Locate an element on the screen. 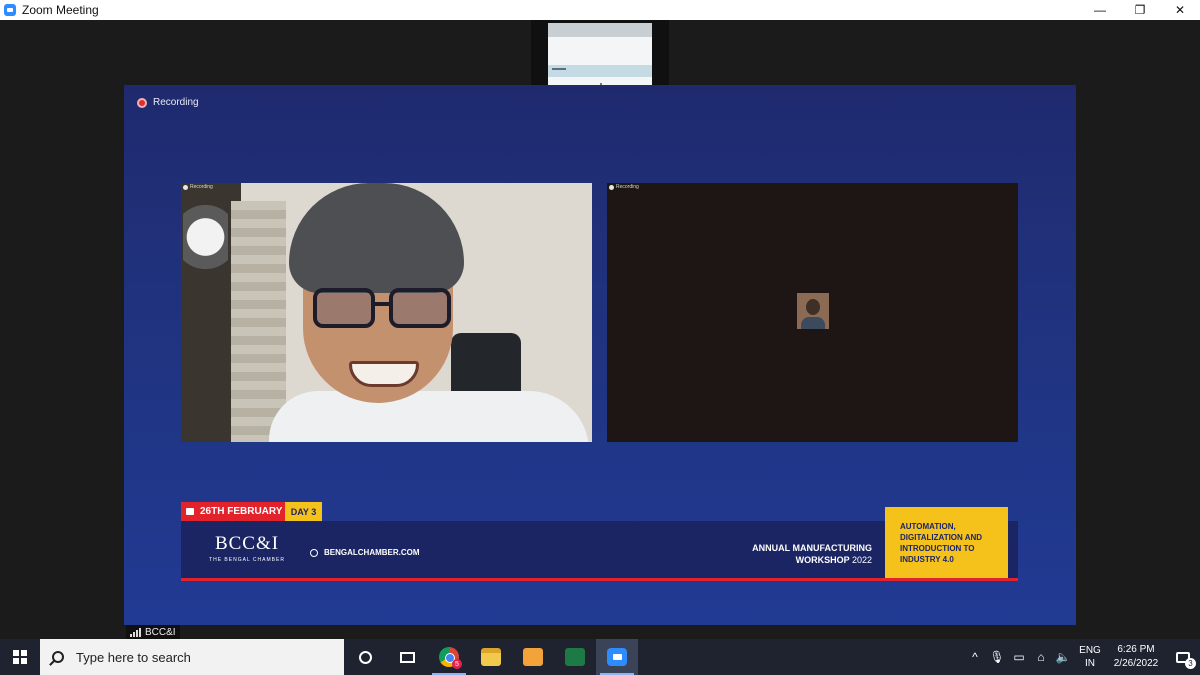 The height and width of the screenshot is (675, 1200). logo-main: BCC&I is located at coordinates (247, 543).